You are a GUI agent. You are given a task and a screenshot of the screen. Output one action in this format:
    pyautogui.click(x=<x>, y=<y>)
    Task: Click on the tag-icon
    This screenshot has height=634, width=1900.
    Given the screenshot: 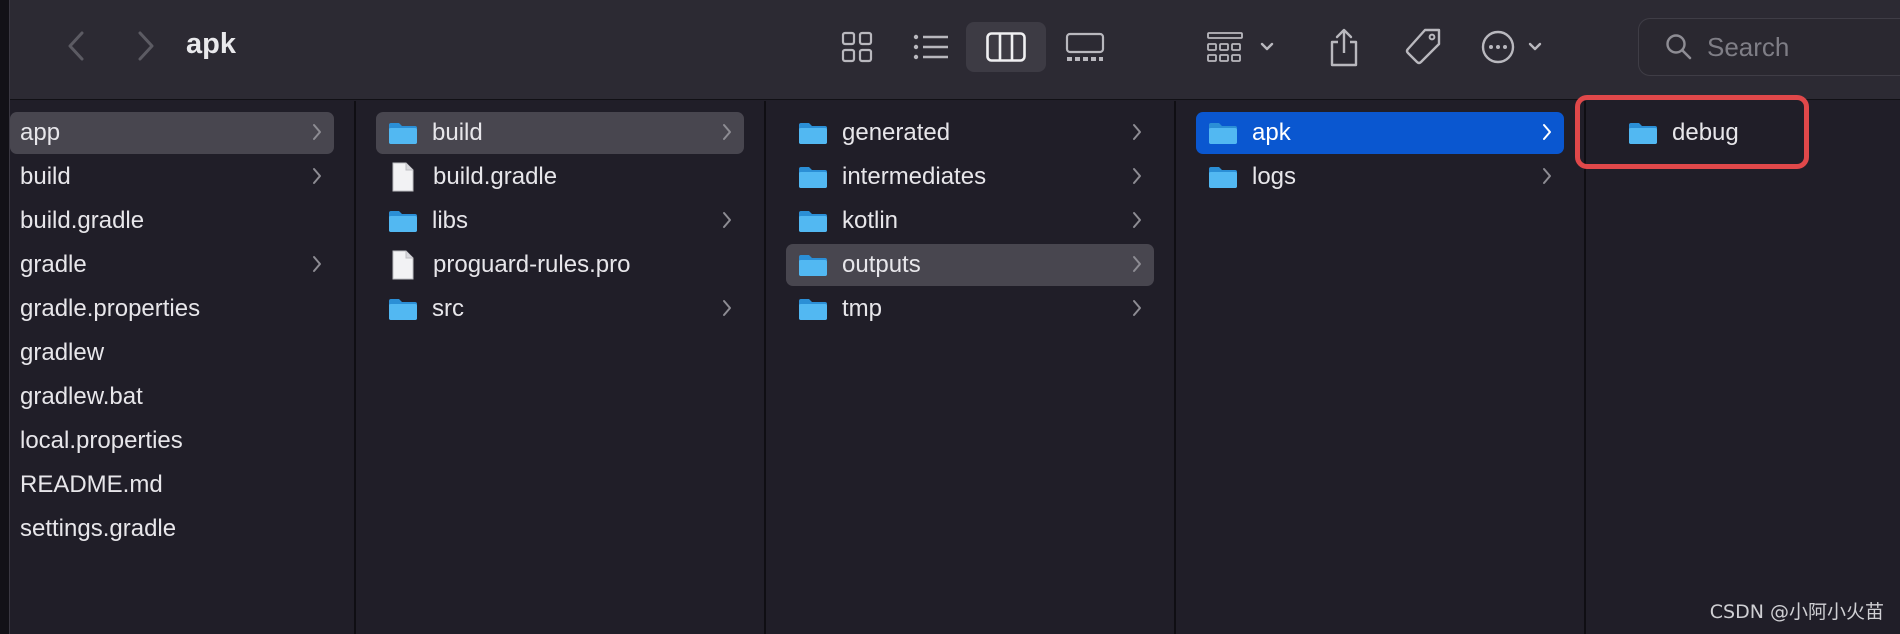 What is the action you would take?
    pyautogui.click(x=1423, y=46)
    